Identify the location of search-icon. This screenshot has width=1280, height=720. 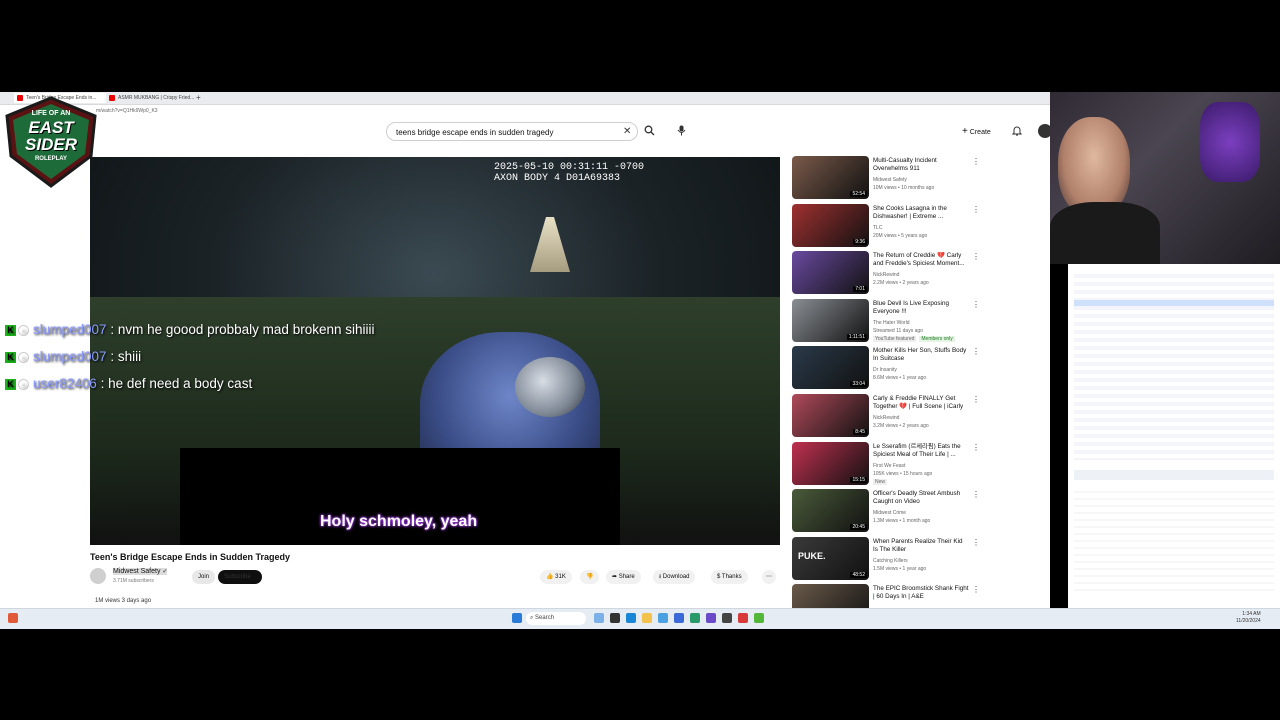
(649, 132).